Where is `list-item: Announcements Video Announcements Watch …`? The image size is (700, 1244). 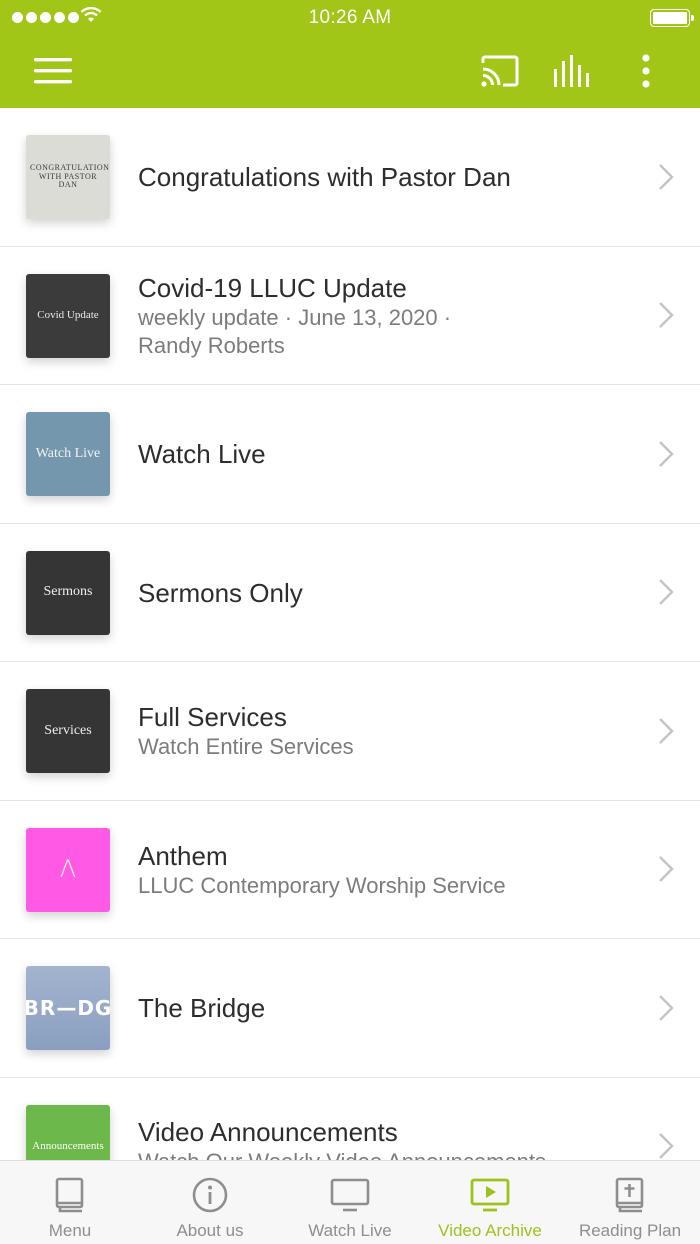
list-item: Announcements Video Announcements Watch … is located at coordinates (350, 1119).